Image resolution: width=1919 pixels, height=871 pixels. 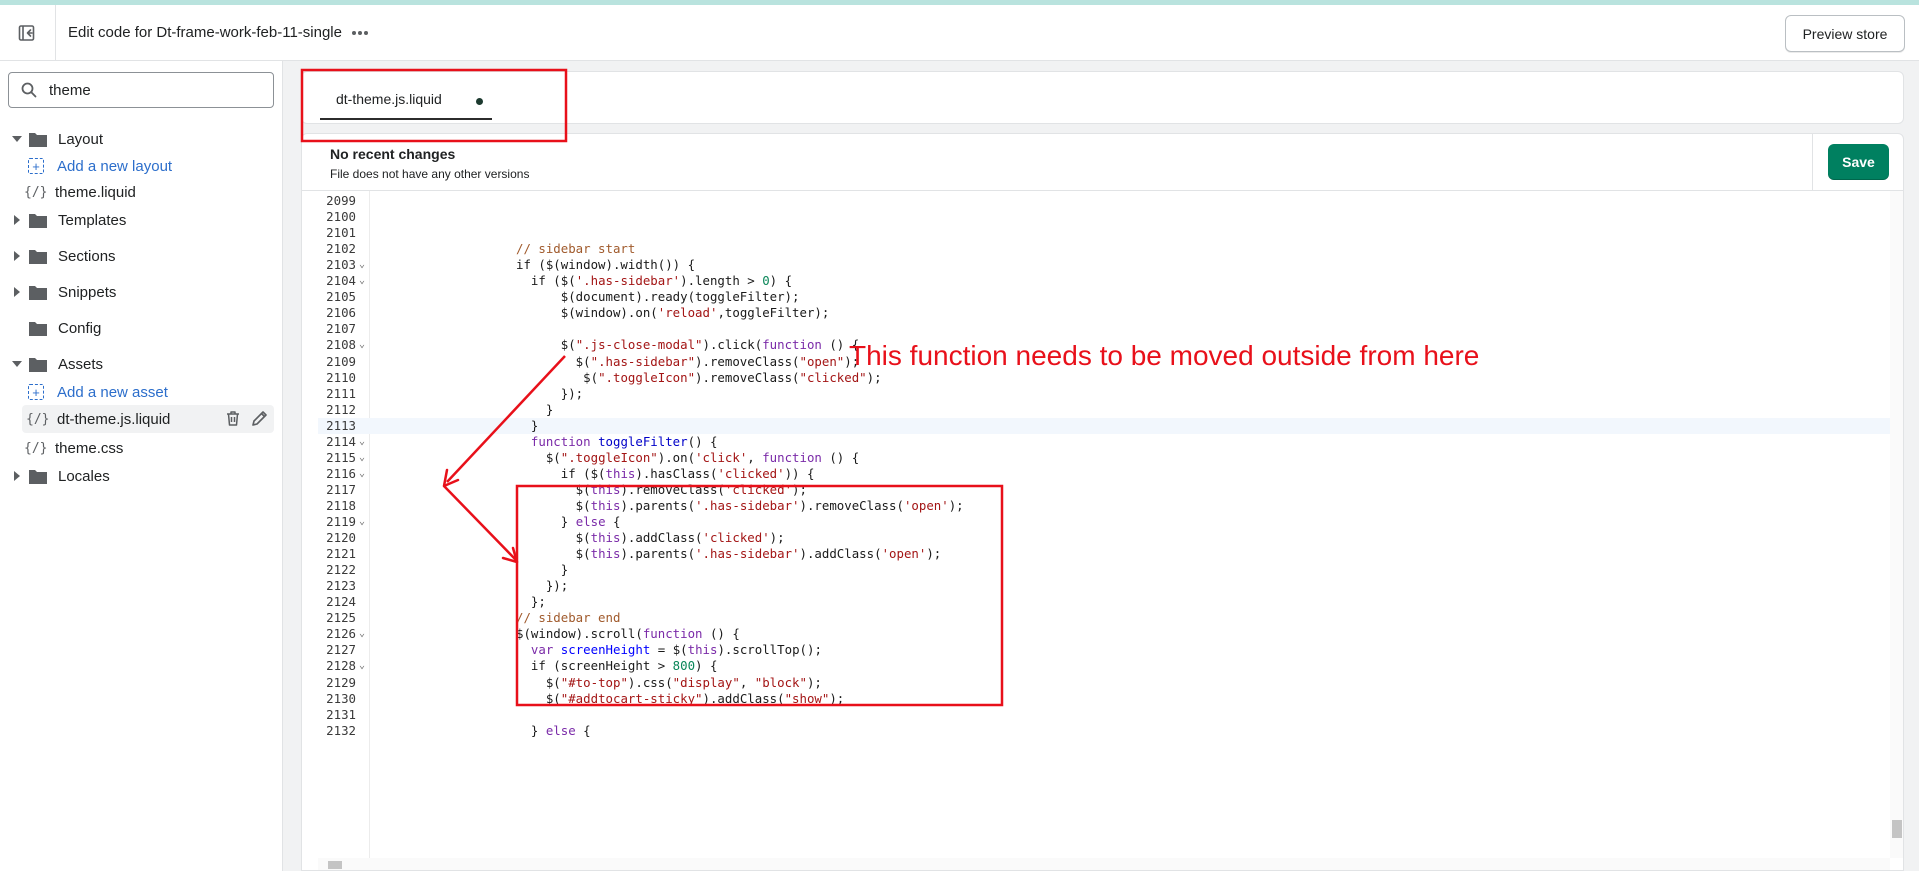 What do you see at coordinates (1104, 731) in the screenshot?
I see `code-line: 2132 } else {` at bounding box center [1104, 731].